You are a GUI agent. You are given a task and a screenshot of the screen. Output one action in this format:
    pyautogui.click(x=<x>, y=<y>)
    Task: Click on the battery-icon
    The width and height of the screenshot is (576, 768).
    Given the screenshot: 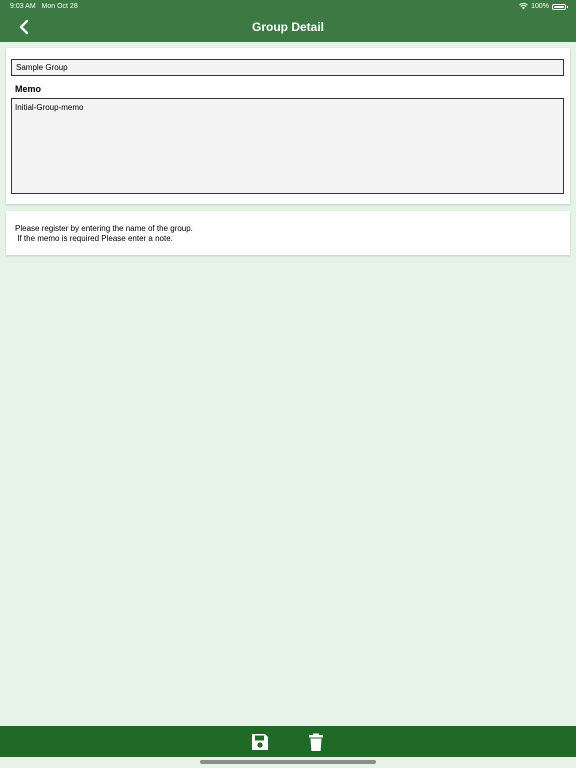 What is the action you would take?
    pyautogui.click(x=560, y=6)
    